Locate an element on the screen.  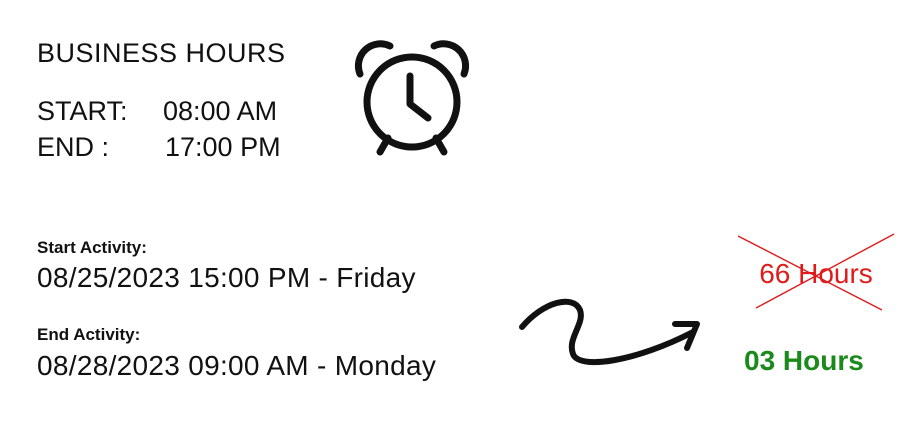
business-end-value: 17:00 PM is located at coordinates (223, 147).